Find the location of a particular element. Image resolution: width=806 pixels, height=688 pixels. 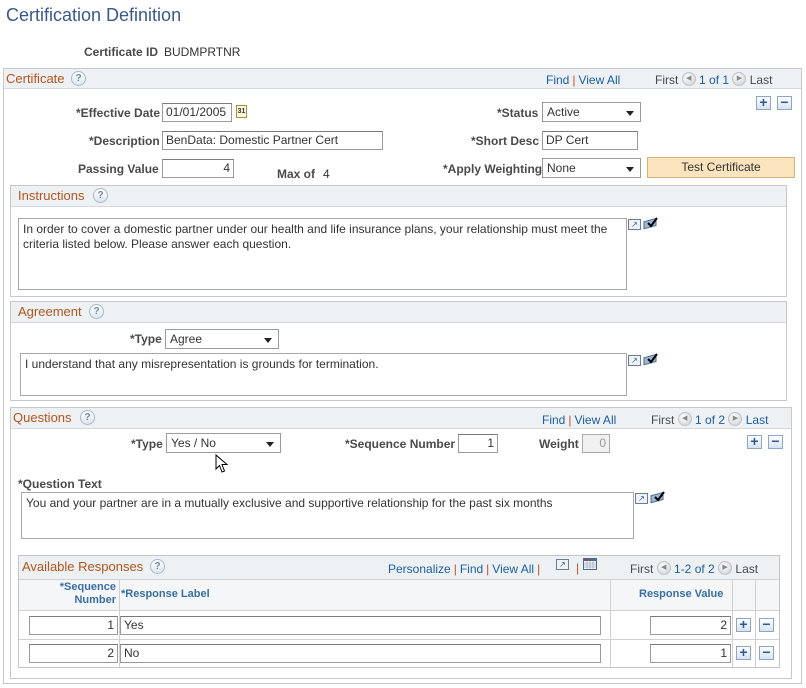

certificate-pager: First ◀ 1 of 1 ▶ Last is located at coordinates (714, 79).